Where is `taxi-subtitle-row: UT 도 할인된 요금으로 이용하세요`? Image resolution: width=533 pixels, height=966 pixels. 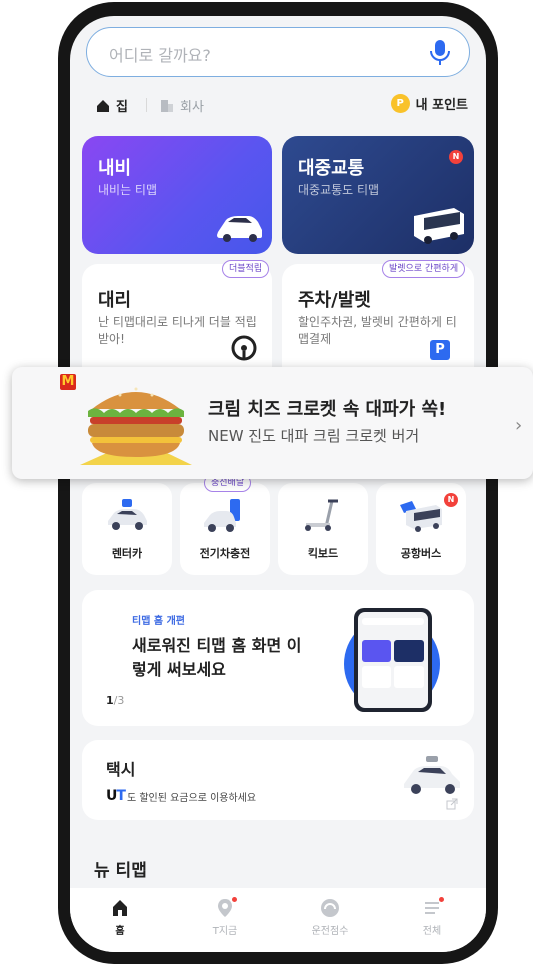 taxi-subtitle-row: UT 도 할인된 요금으로 이용하세요 is located at coordinates (181, 796).